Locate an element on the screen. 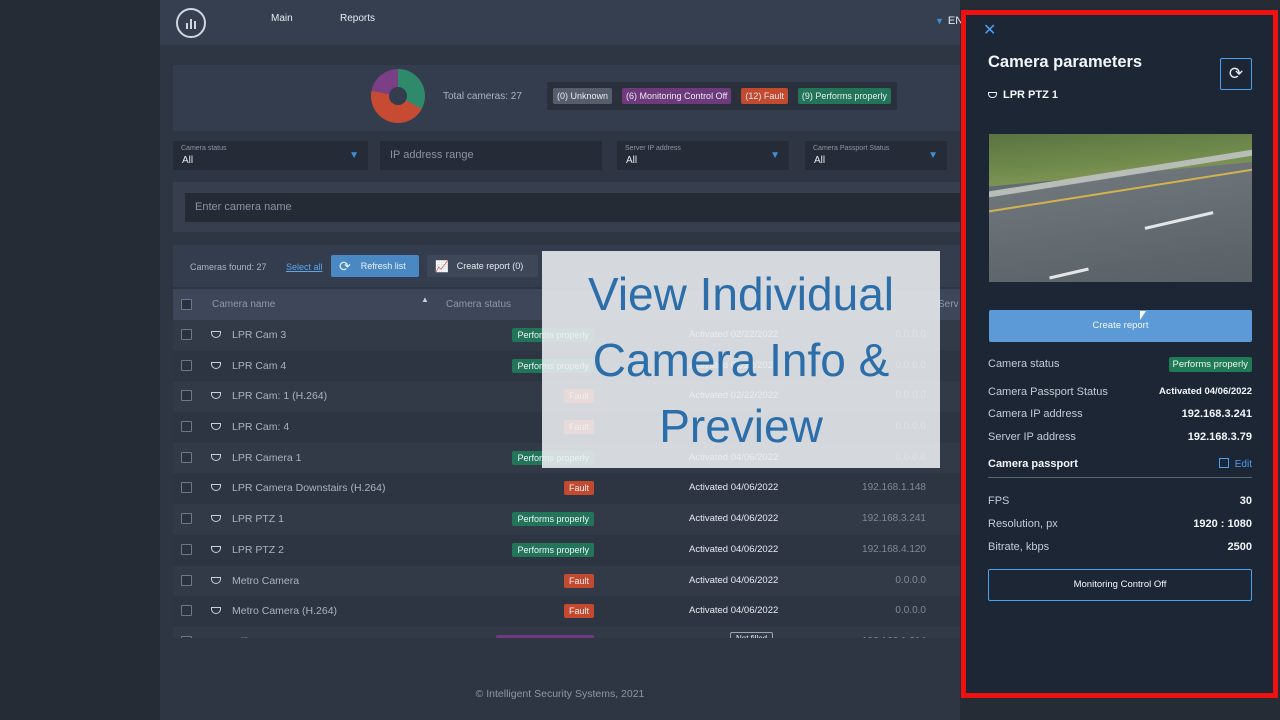  server-ip-label: Server IP address is located at coordinates (653, 148).